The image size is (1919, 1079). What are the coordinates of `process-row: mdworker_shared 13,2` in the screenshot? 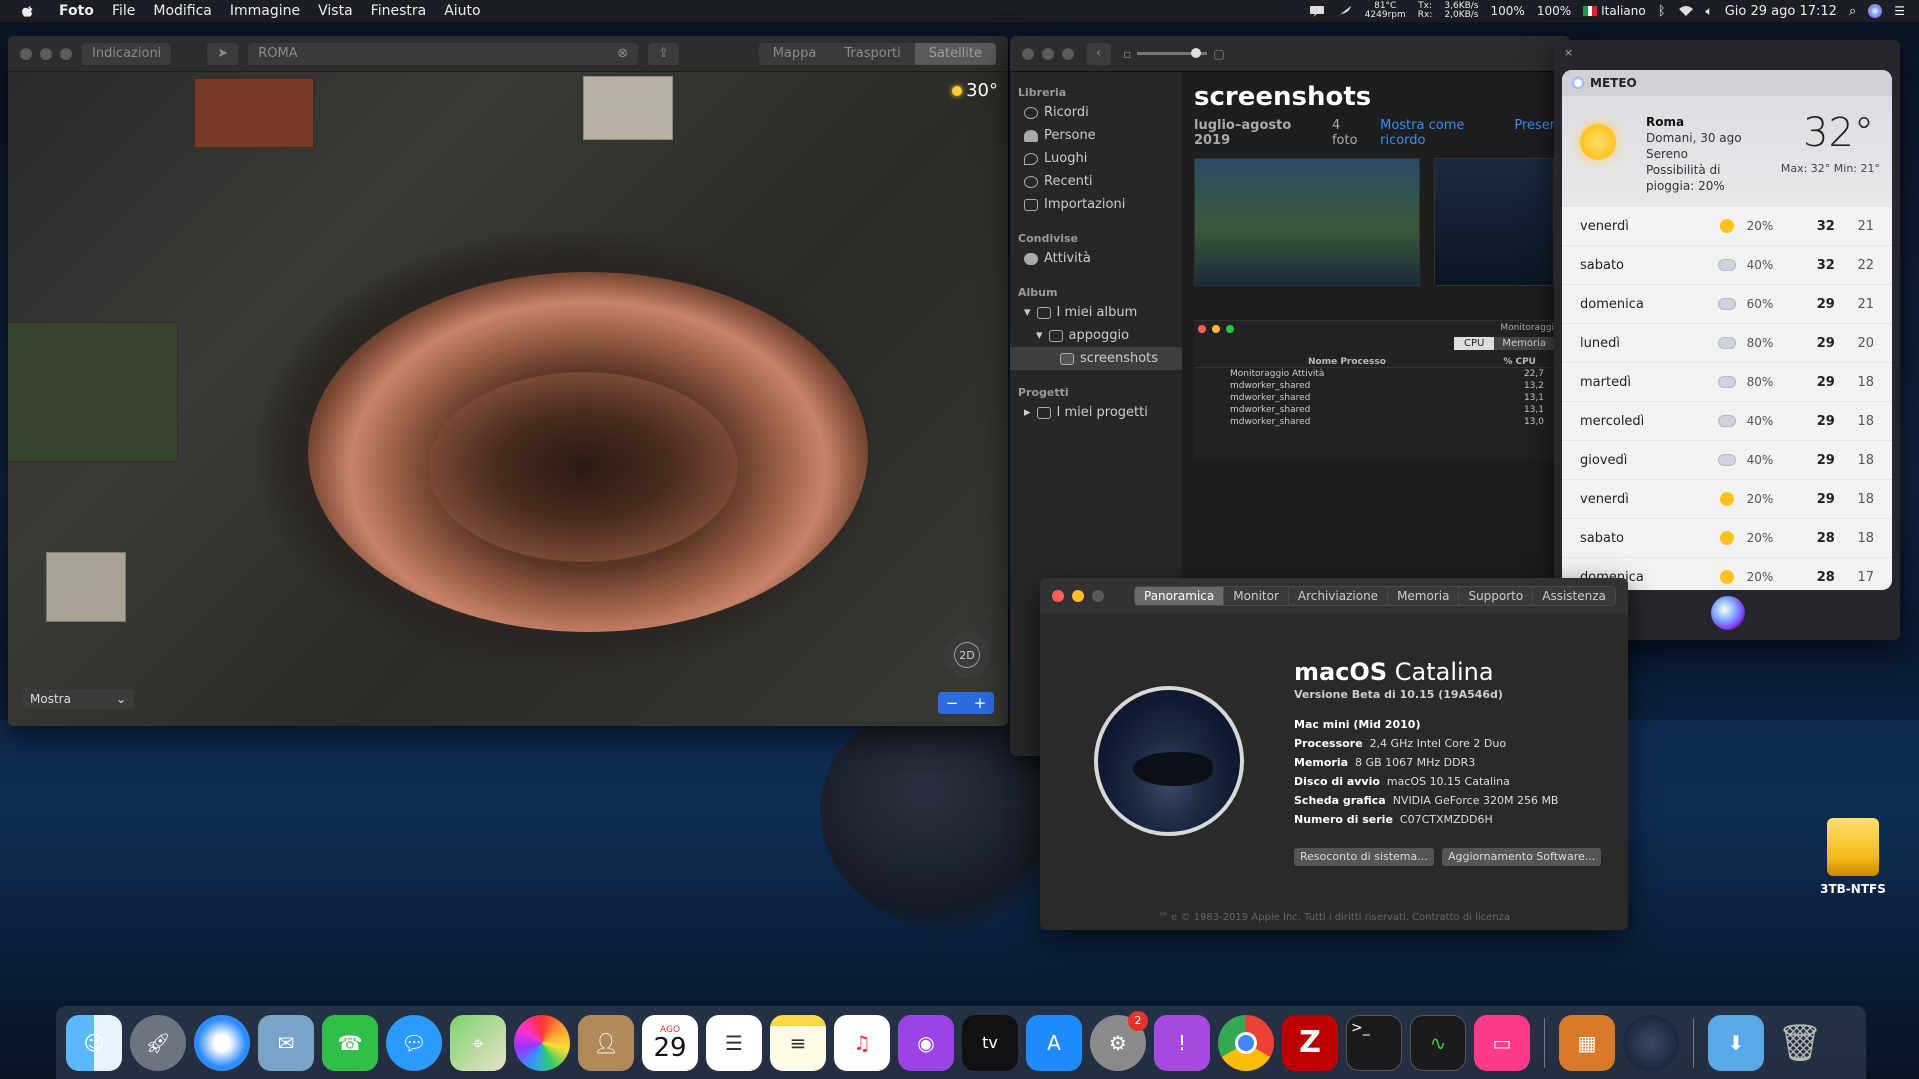 It's located at (1376, 386).